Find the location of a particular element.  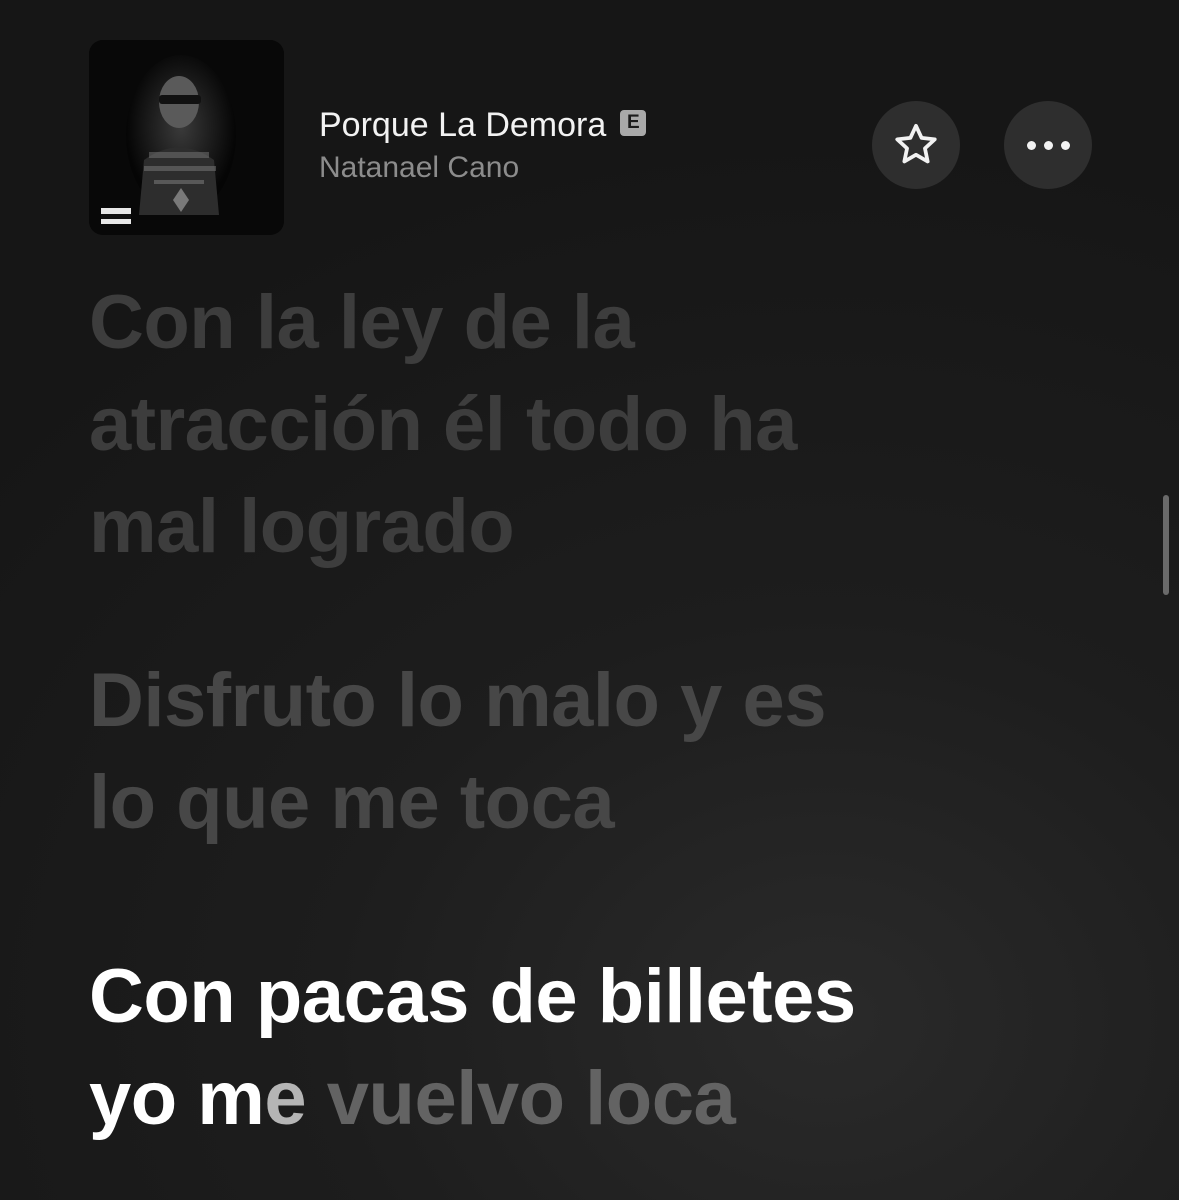

track-info: Porque La Demora E Natanael Cano is located at coordinates (483, 146).